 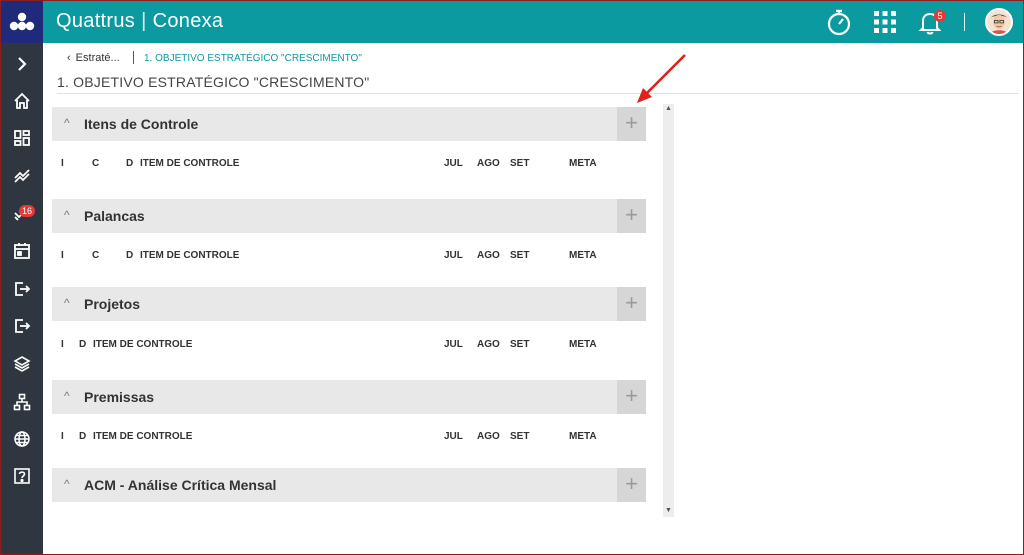 What do you see at coordinates (141, 124) in the screenshot?
I see `panel-title: Itens de Controle` at bounding box center [141, 124].